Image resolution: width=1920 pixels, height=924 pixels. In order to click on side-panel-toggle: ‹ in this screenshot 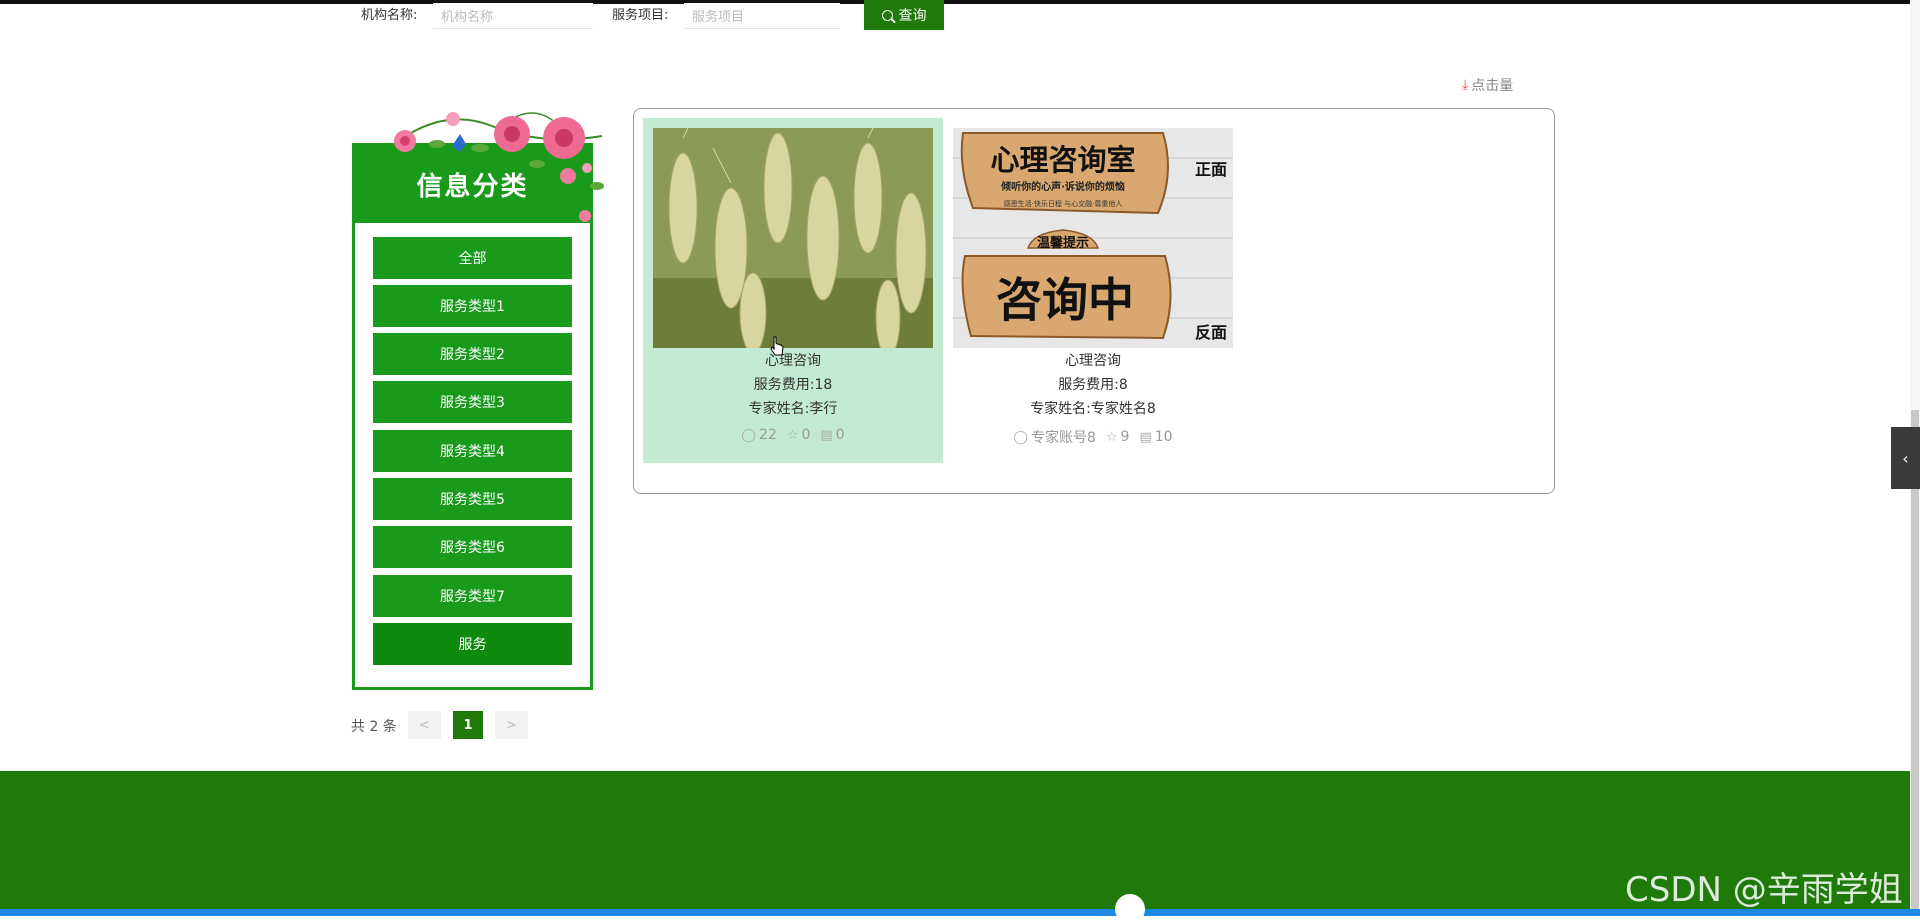, I will do `click(1905, 458)`.